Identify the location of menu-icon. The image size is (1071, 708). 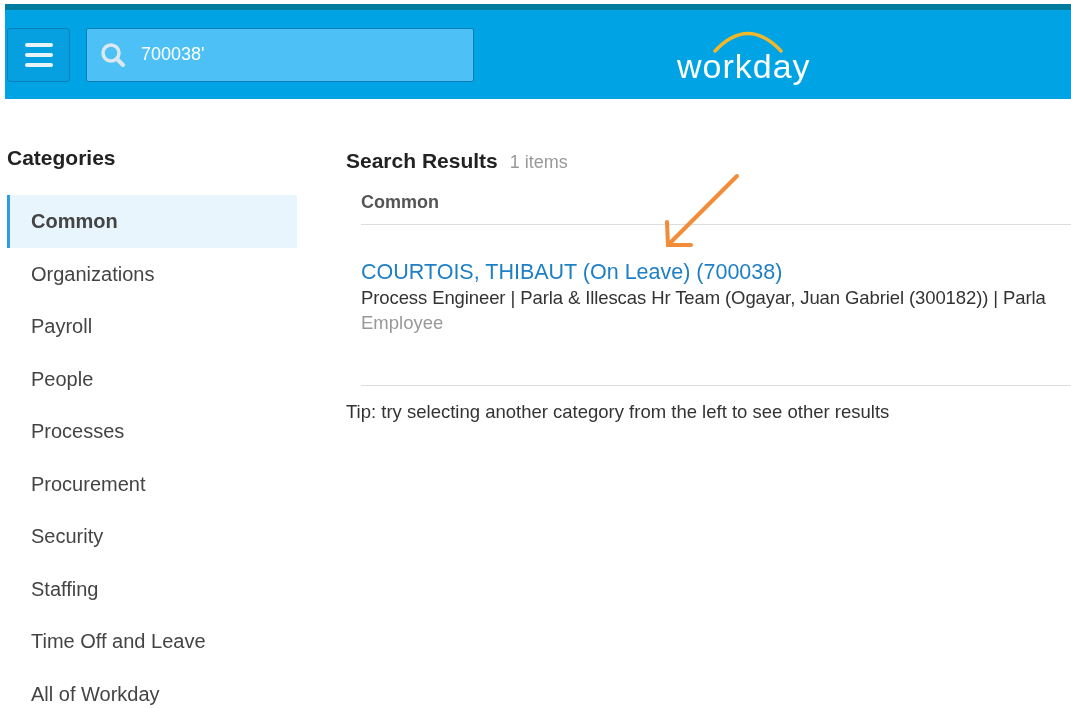
(38, 54).